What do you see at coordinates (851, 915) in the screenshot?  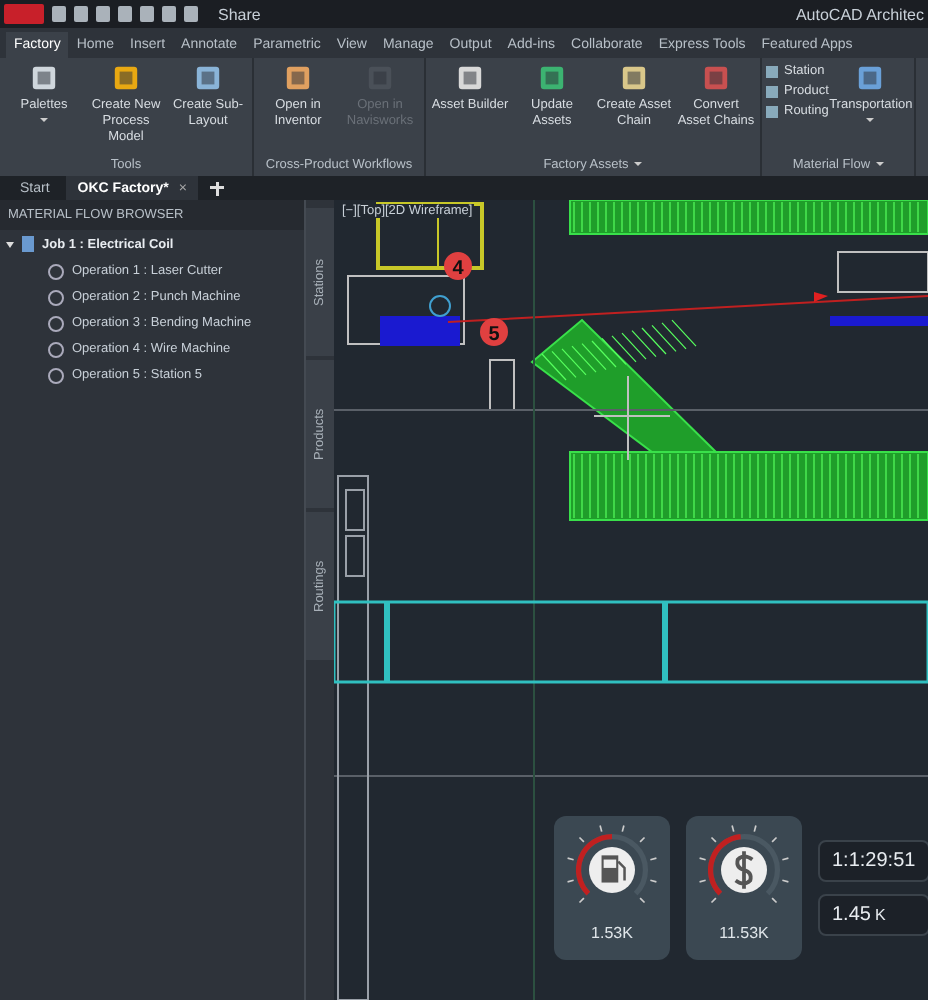 I see `readout-value: 1.45` at bounding box center [851, 915].